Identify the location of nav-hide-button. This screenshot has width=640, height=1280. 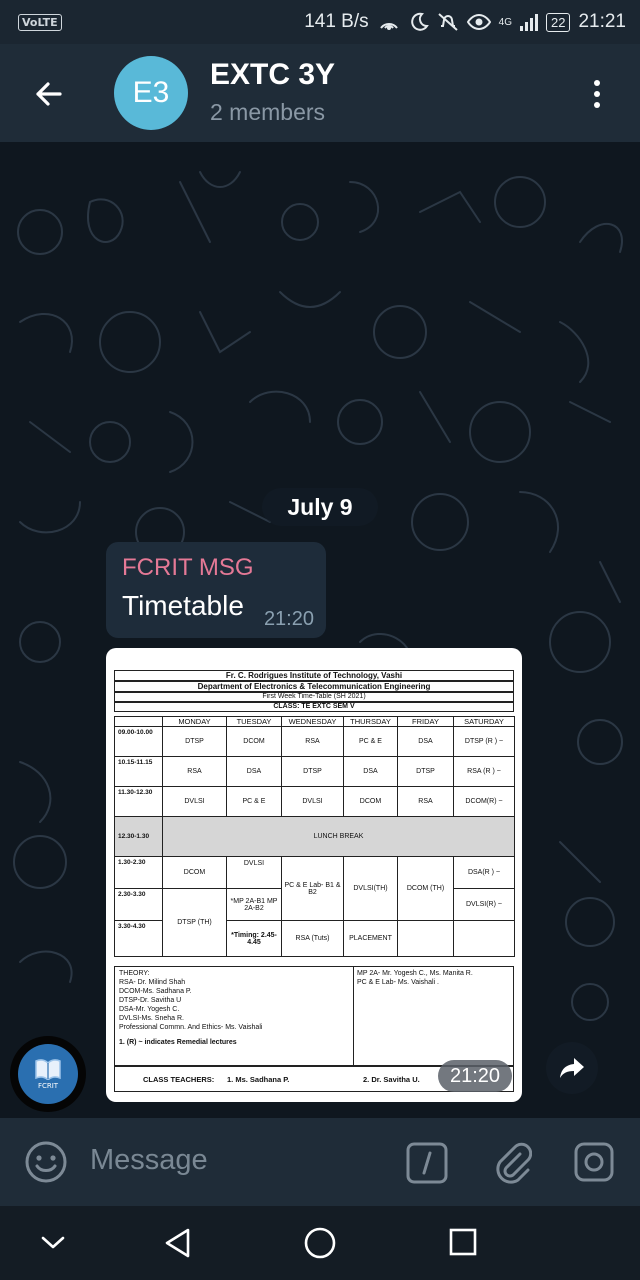
(53, 1244).